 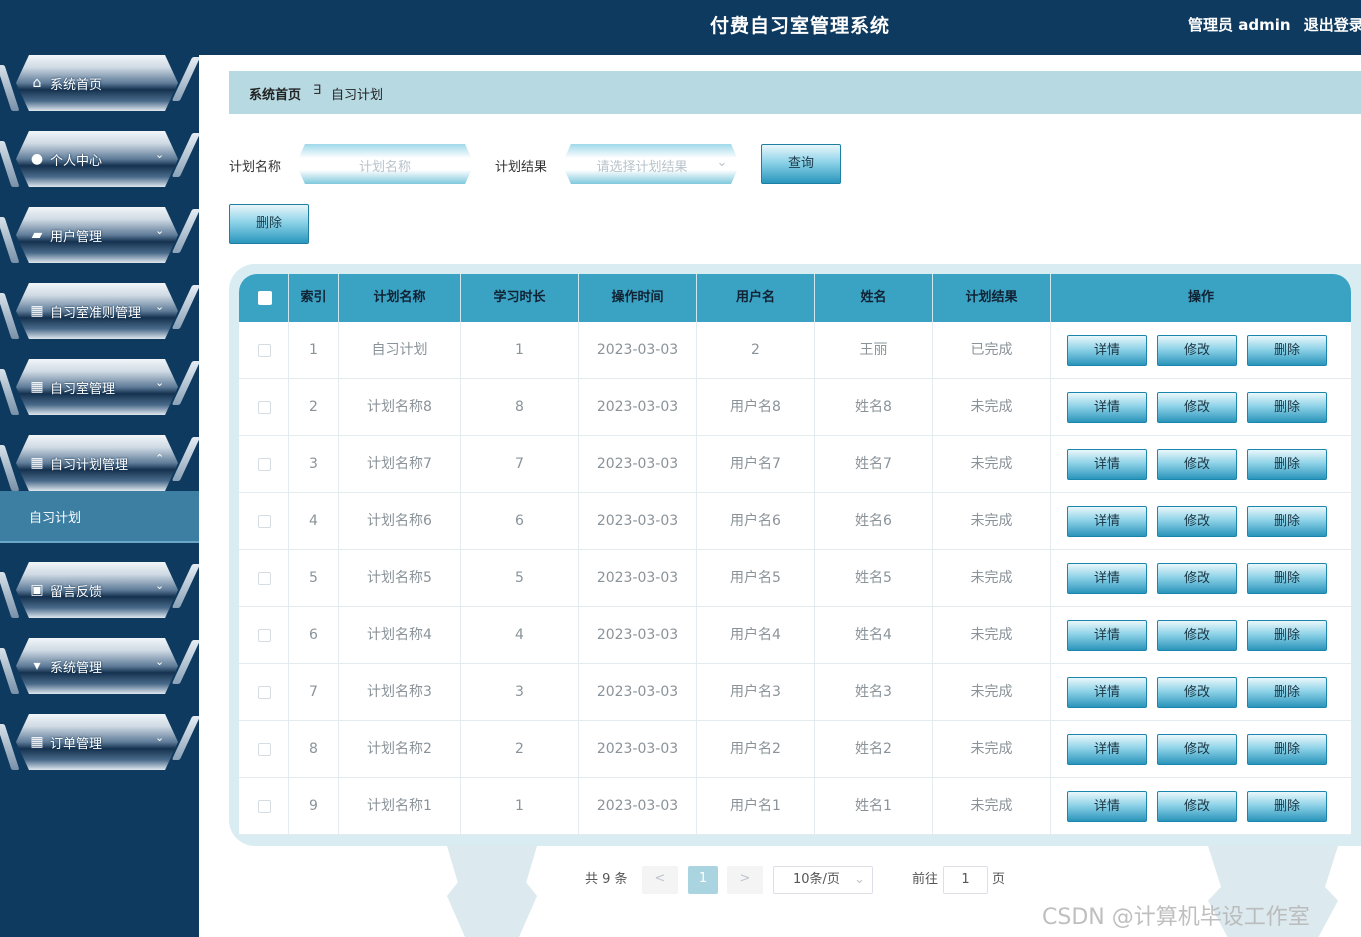 What do you see at coordinates (99, 516) in the screenshot?
I see `sidebar-subitem-study-plan: 自习计划` at bounding box center [99, 516].